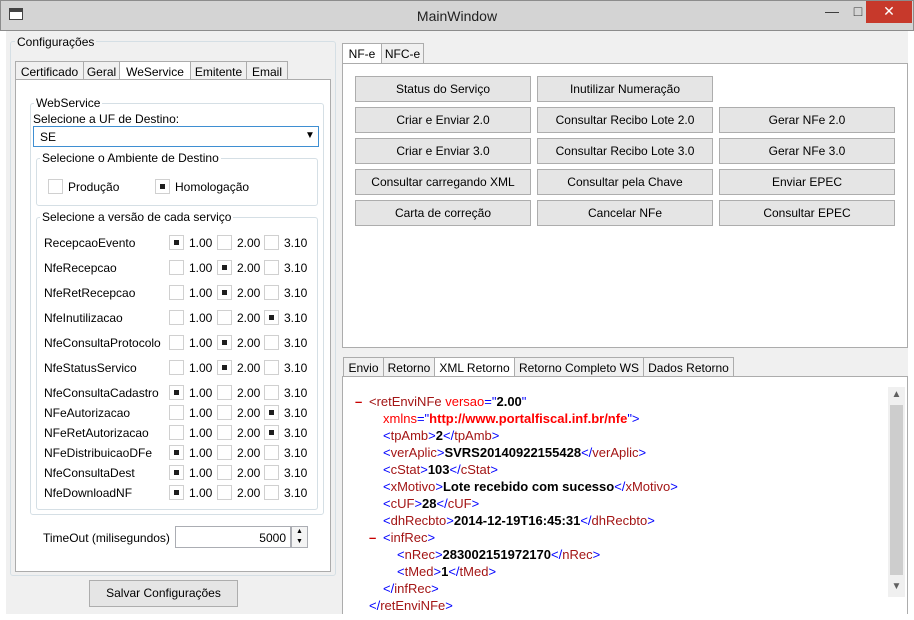  Describe the element at coordinates (807, 213) in the screenshot. I see `action-button: Consultar EPEC` at that location.